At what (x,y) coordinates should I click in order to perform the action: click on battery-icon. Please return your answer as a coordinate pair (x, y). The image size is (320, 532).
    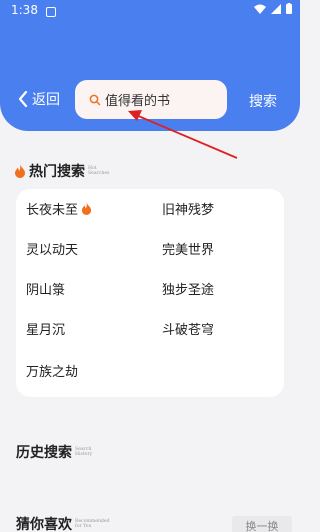
    Looking at the image, I should click on (289, 8).